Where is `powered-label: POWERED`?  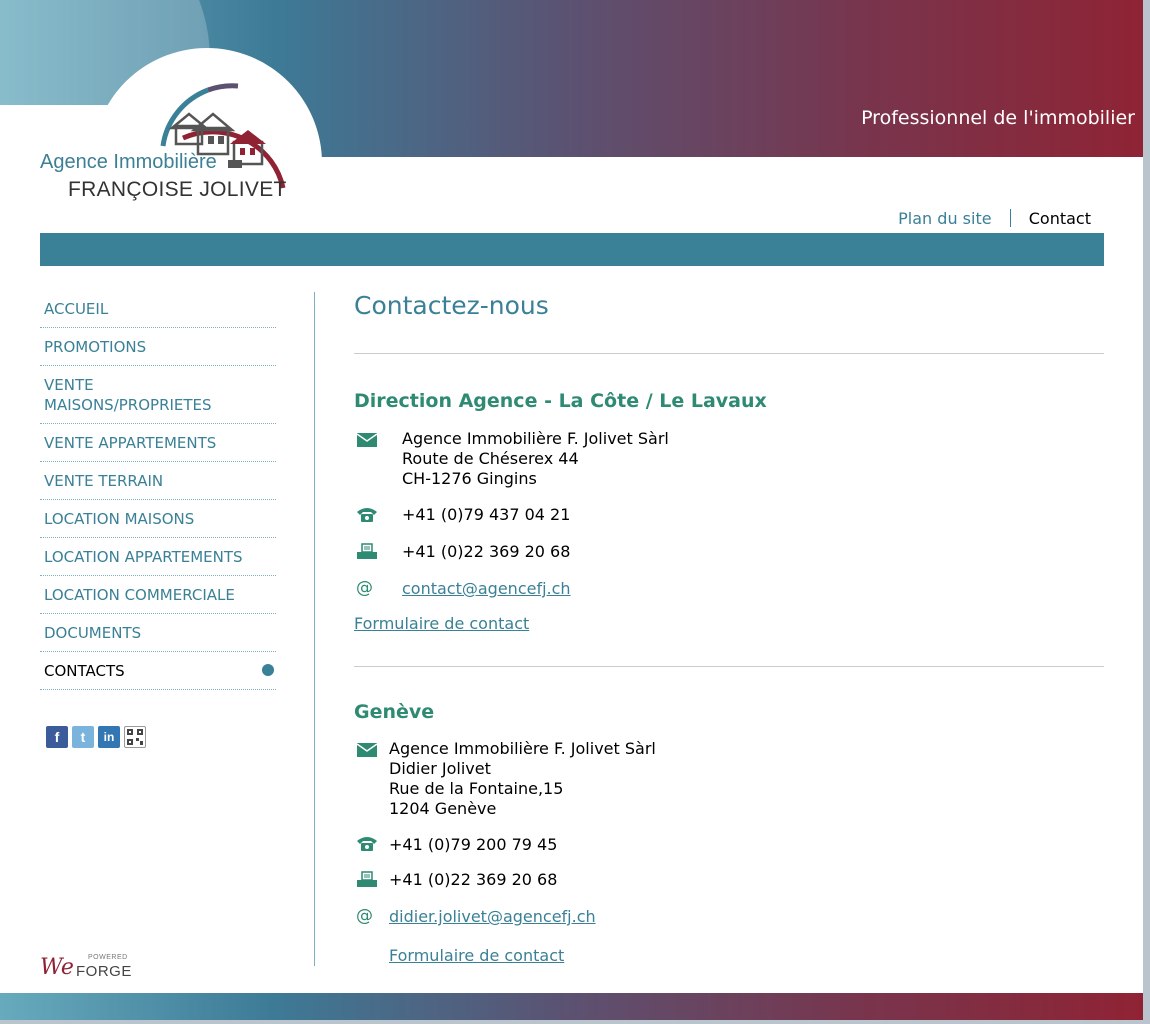 powered-label: POWERED is located at coordinates (108, 957).